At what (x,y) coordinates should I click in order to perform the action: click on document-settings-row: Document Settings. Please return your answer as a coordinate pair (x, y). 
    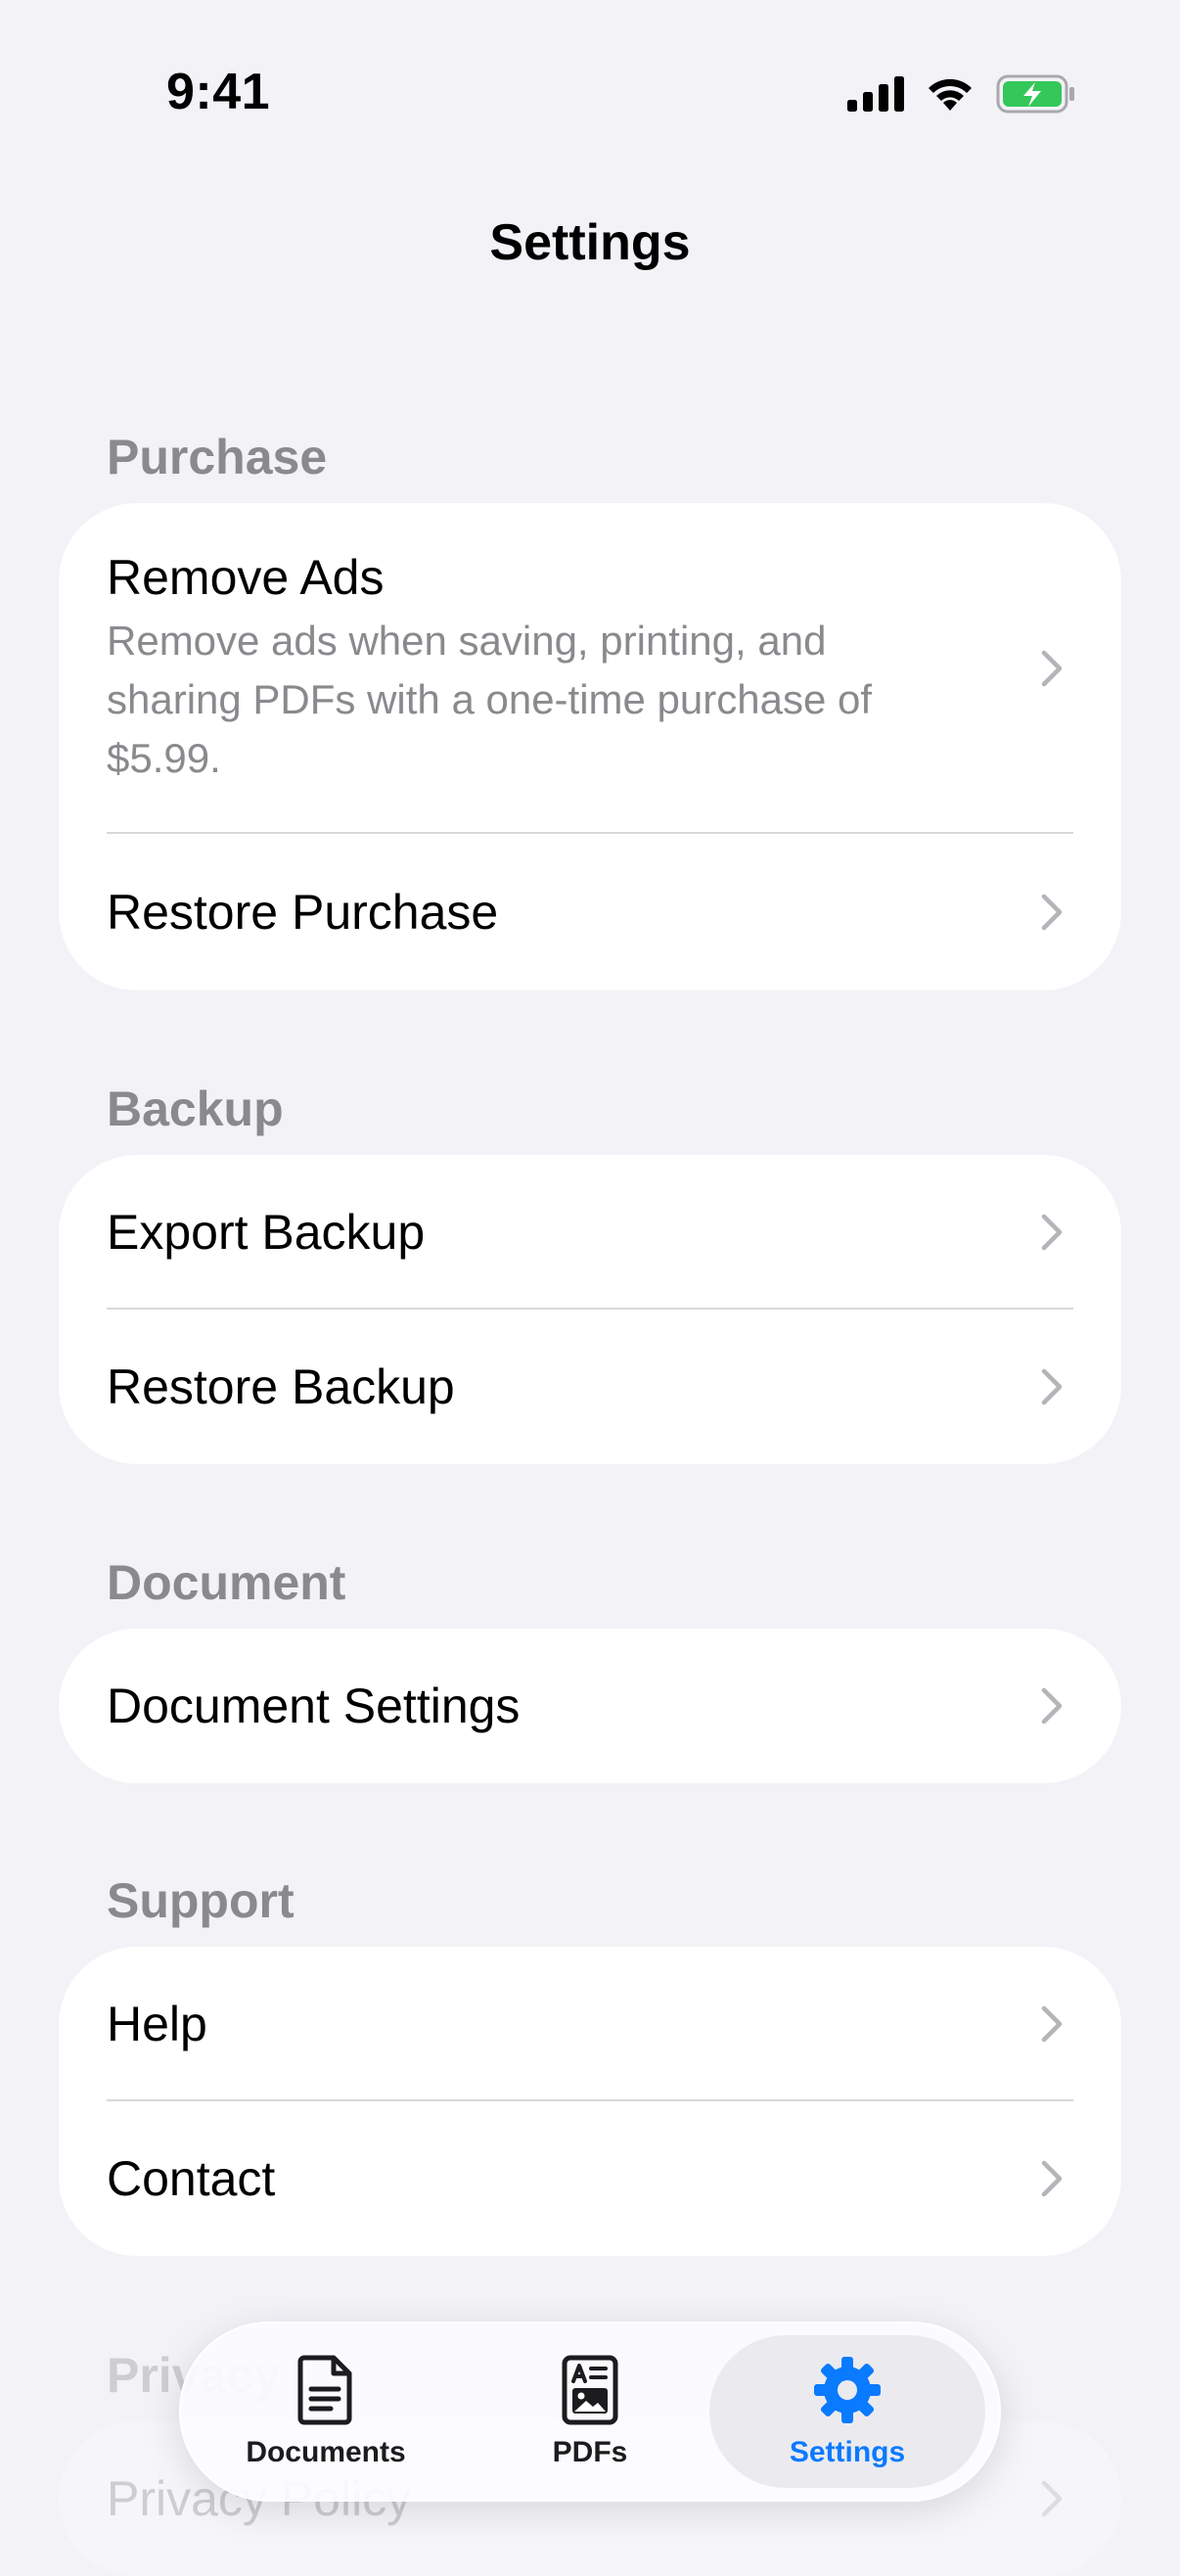
    Looking at the image, I should click on (590, 1706).